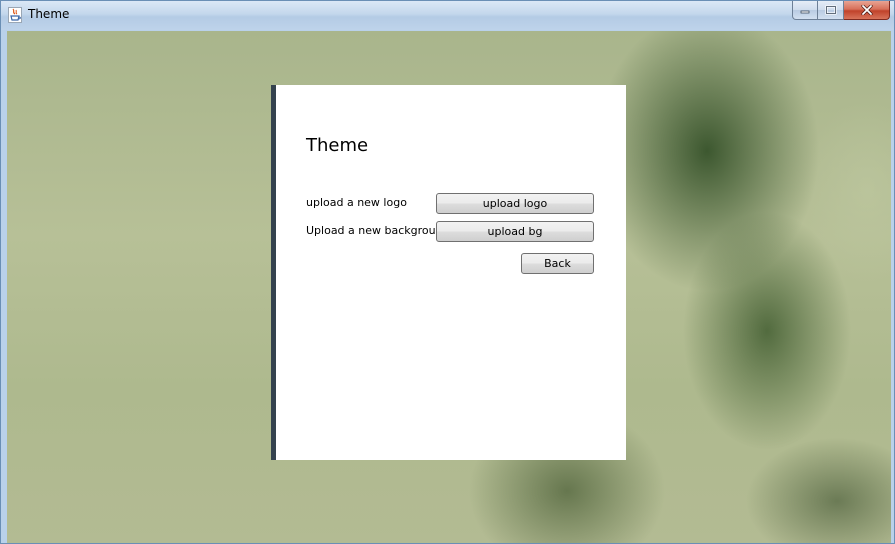 This screenshot has height=544, width=895. What do you see at coordinates (15, 15) in the screenshot?
I see `java-icon` at bounding box center [15, 15].